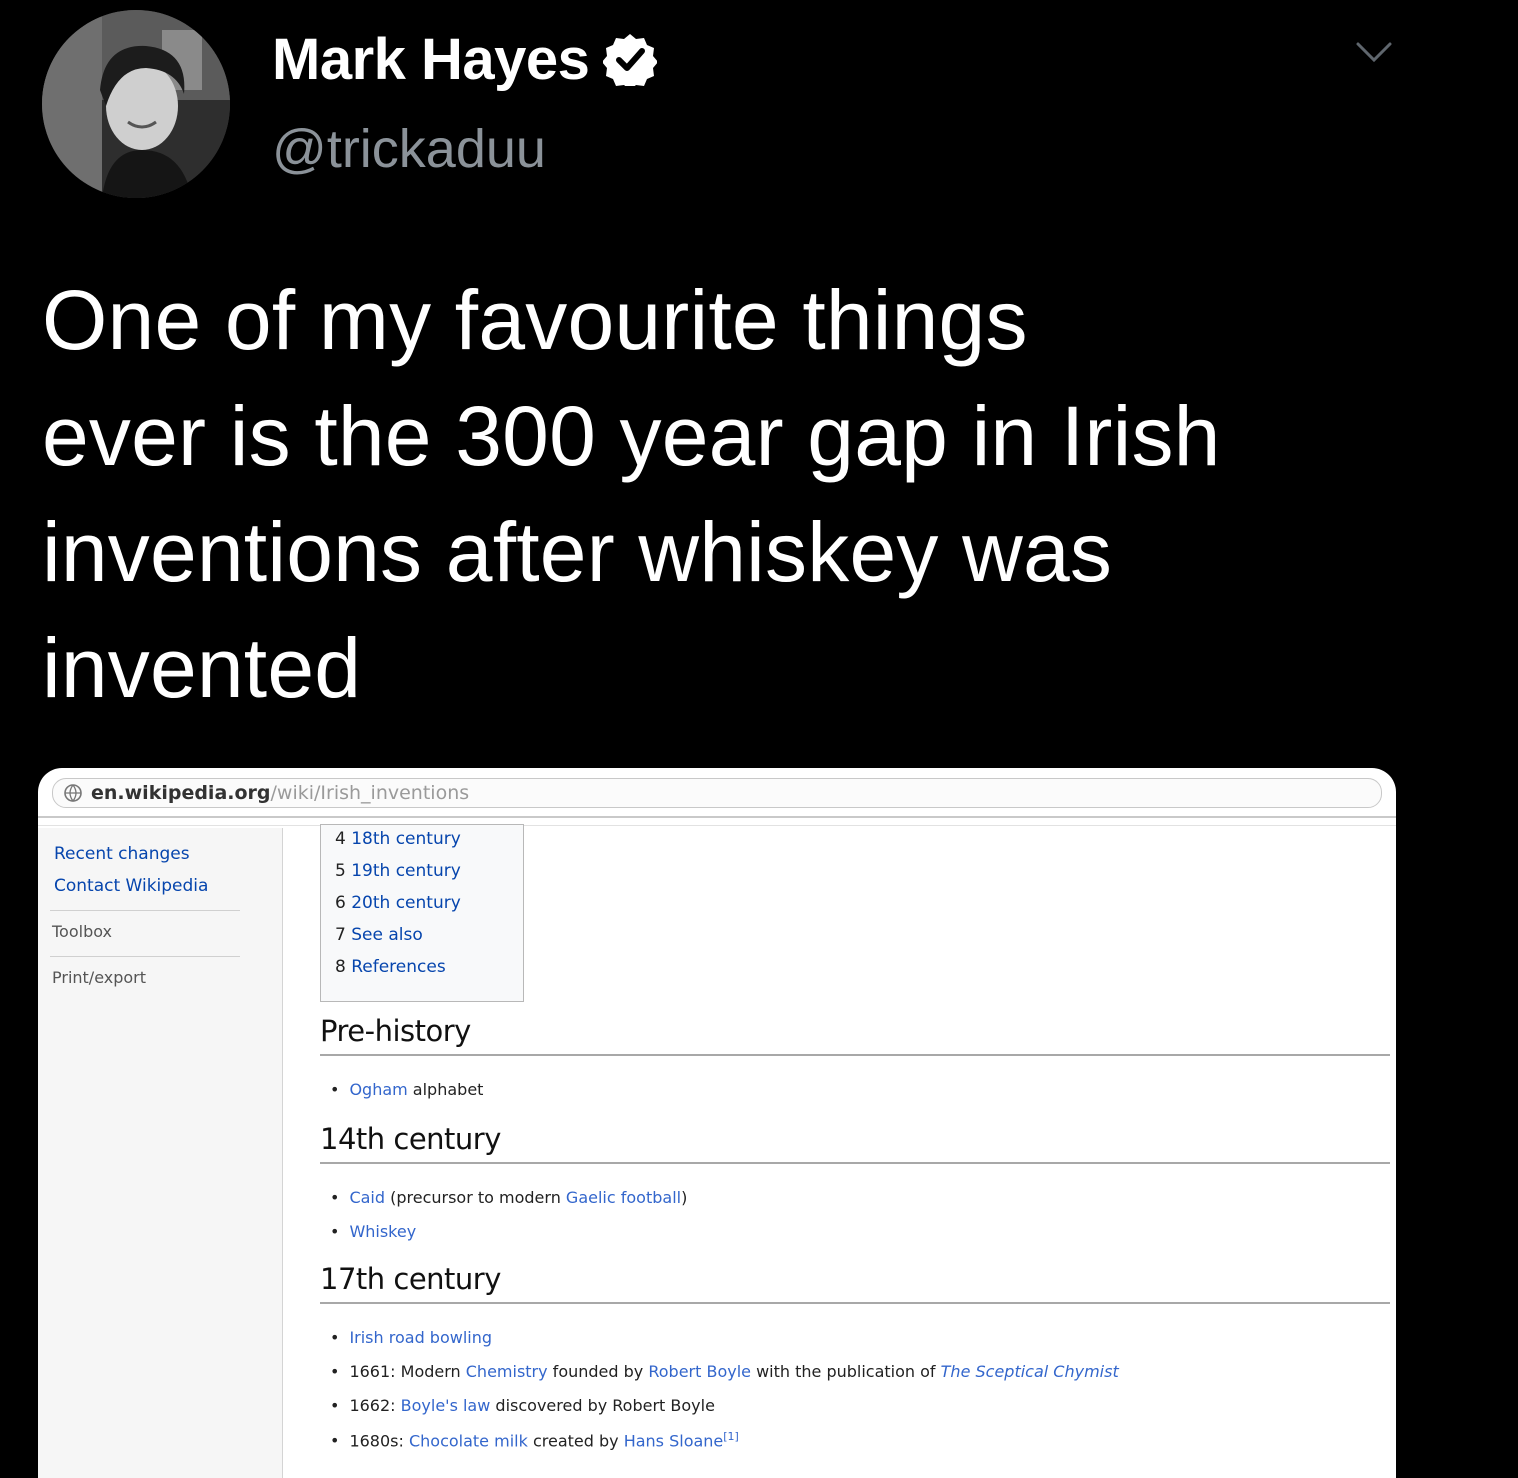 The height and width of the screenshot is (1478, 1518). What do you see at coordinates (73, 793) in the screenshot?
I see `globe-icon` at bounding box center [73, 793].